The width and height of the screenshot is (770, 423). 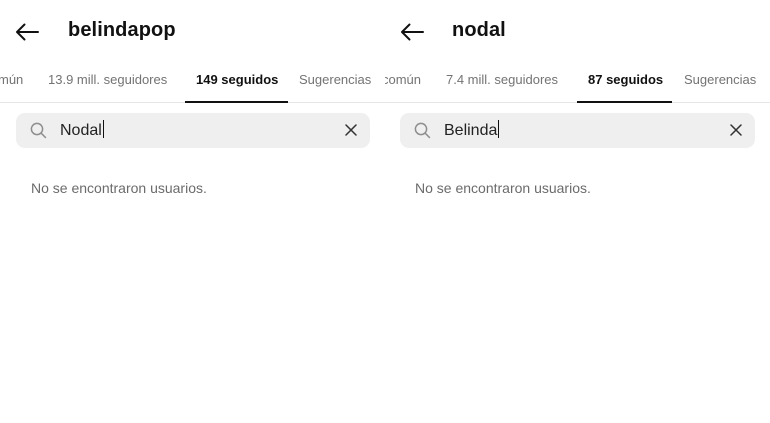 What do you see at coordinates (403, 79) in the screenshot?
I see `tab-mutual: común` at bounding box center [403, 79].